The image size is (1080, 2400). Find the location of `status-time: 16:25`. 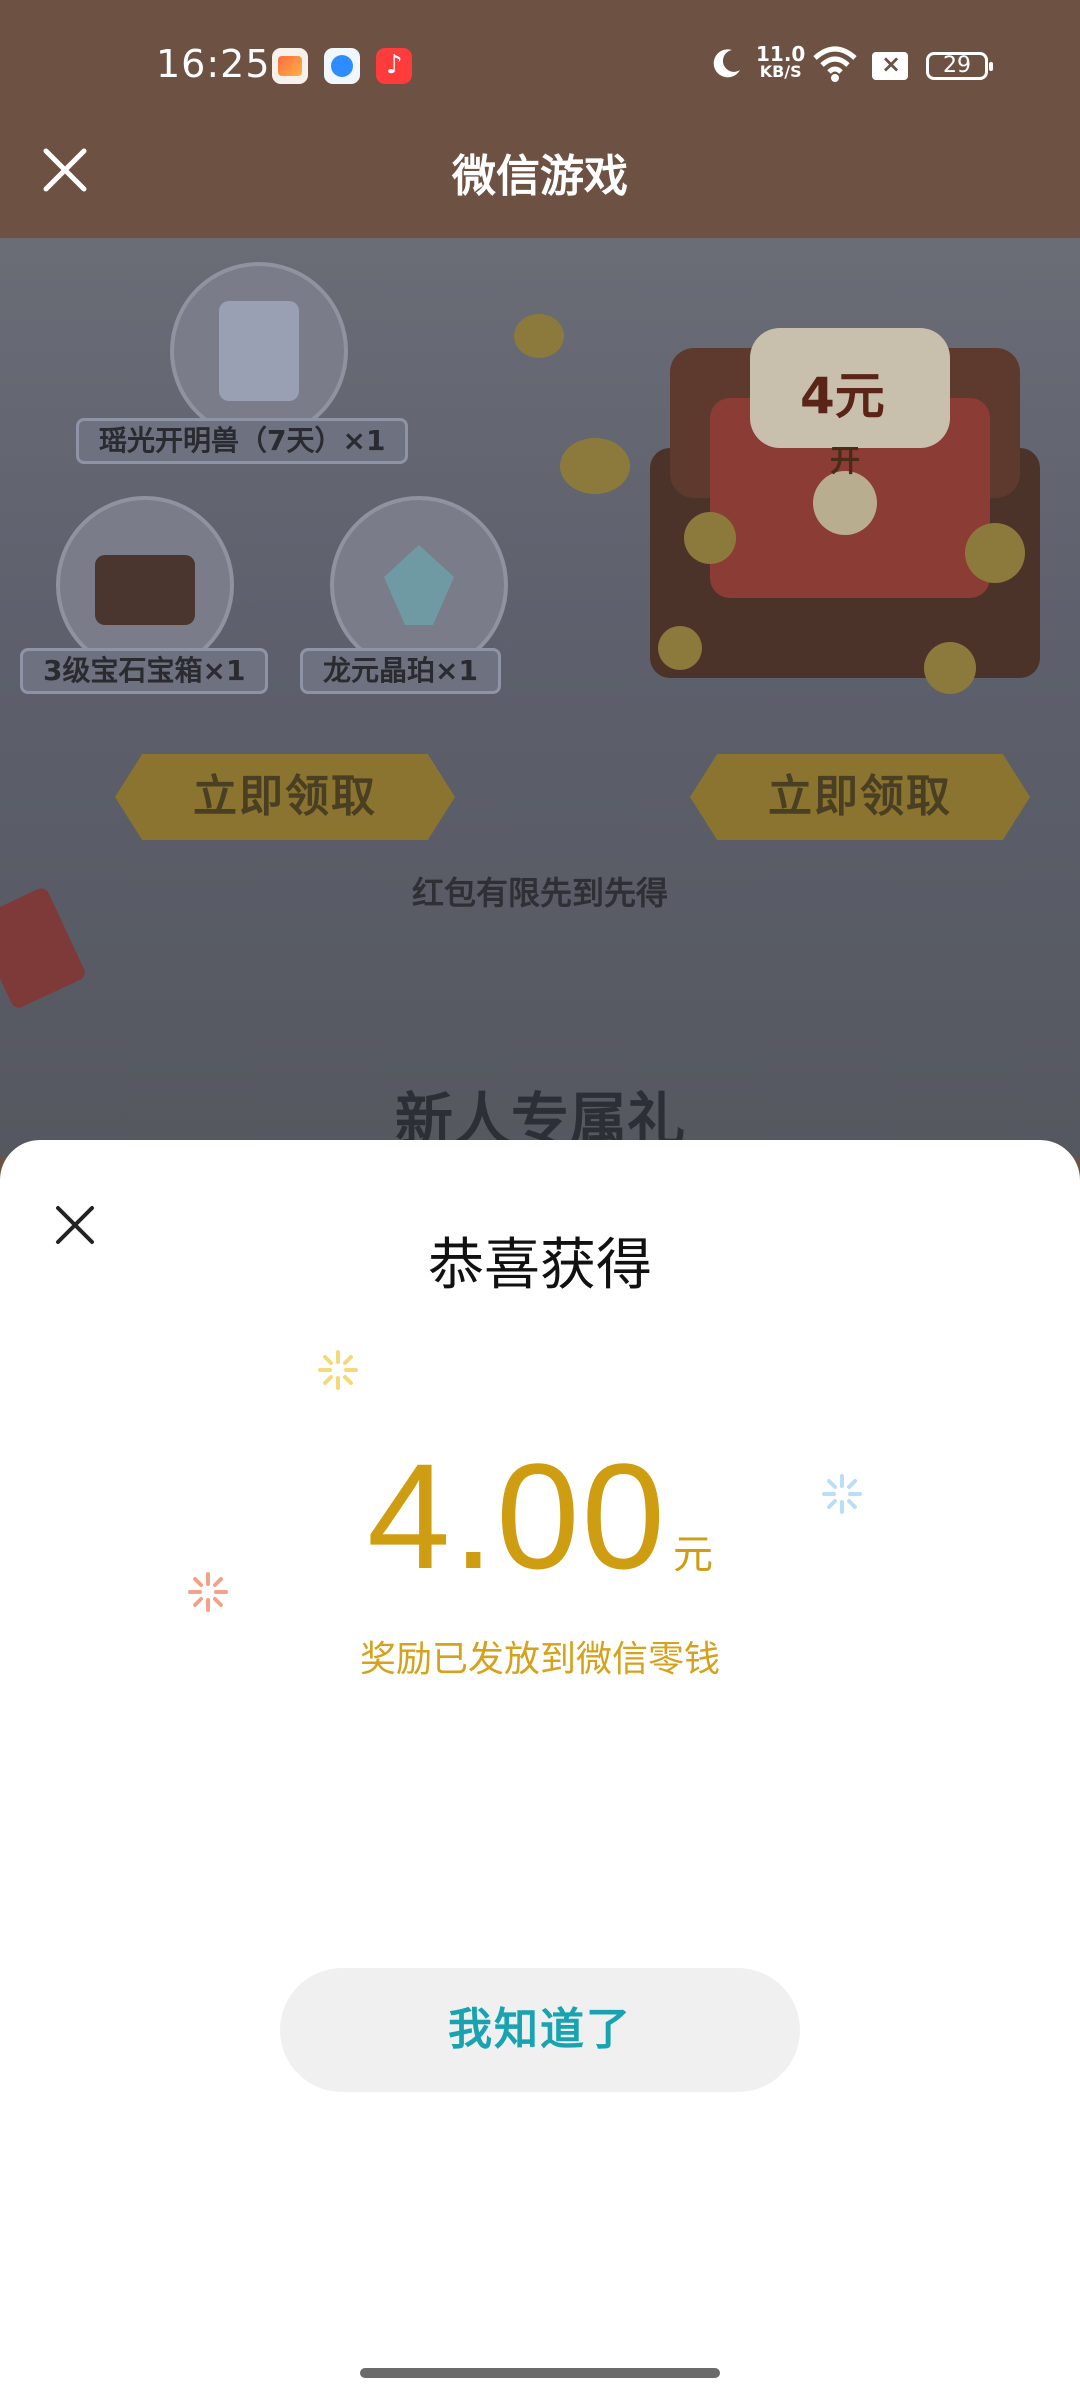

status-time: 16:25 is located at coordinates (213, 64).